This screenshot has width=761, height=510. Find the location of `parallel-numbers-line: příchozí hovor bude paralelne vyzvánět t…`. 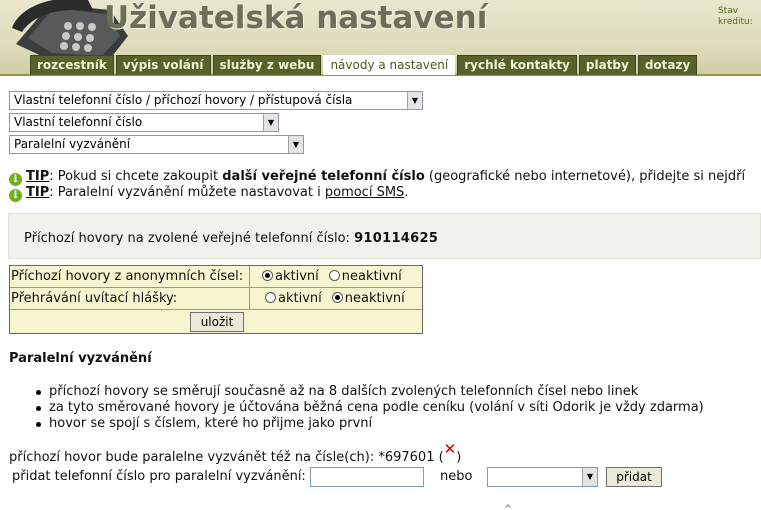

parallel-numbers-line: příchozí hovor bude paralelne vyzvánět t… is located at coordinates (235, 452).